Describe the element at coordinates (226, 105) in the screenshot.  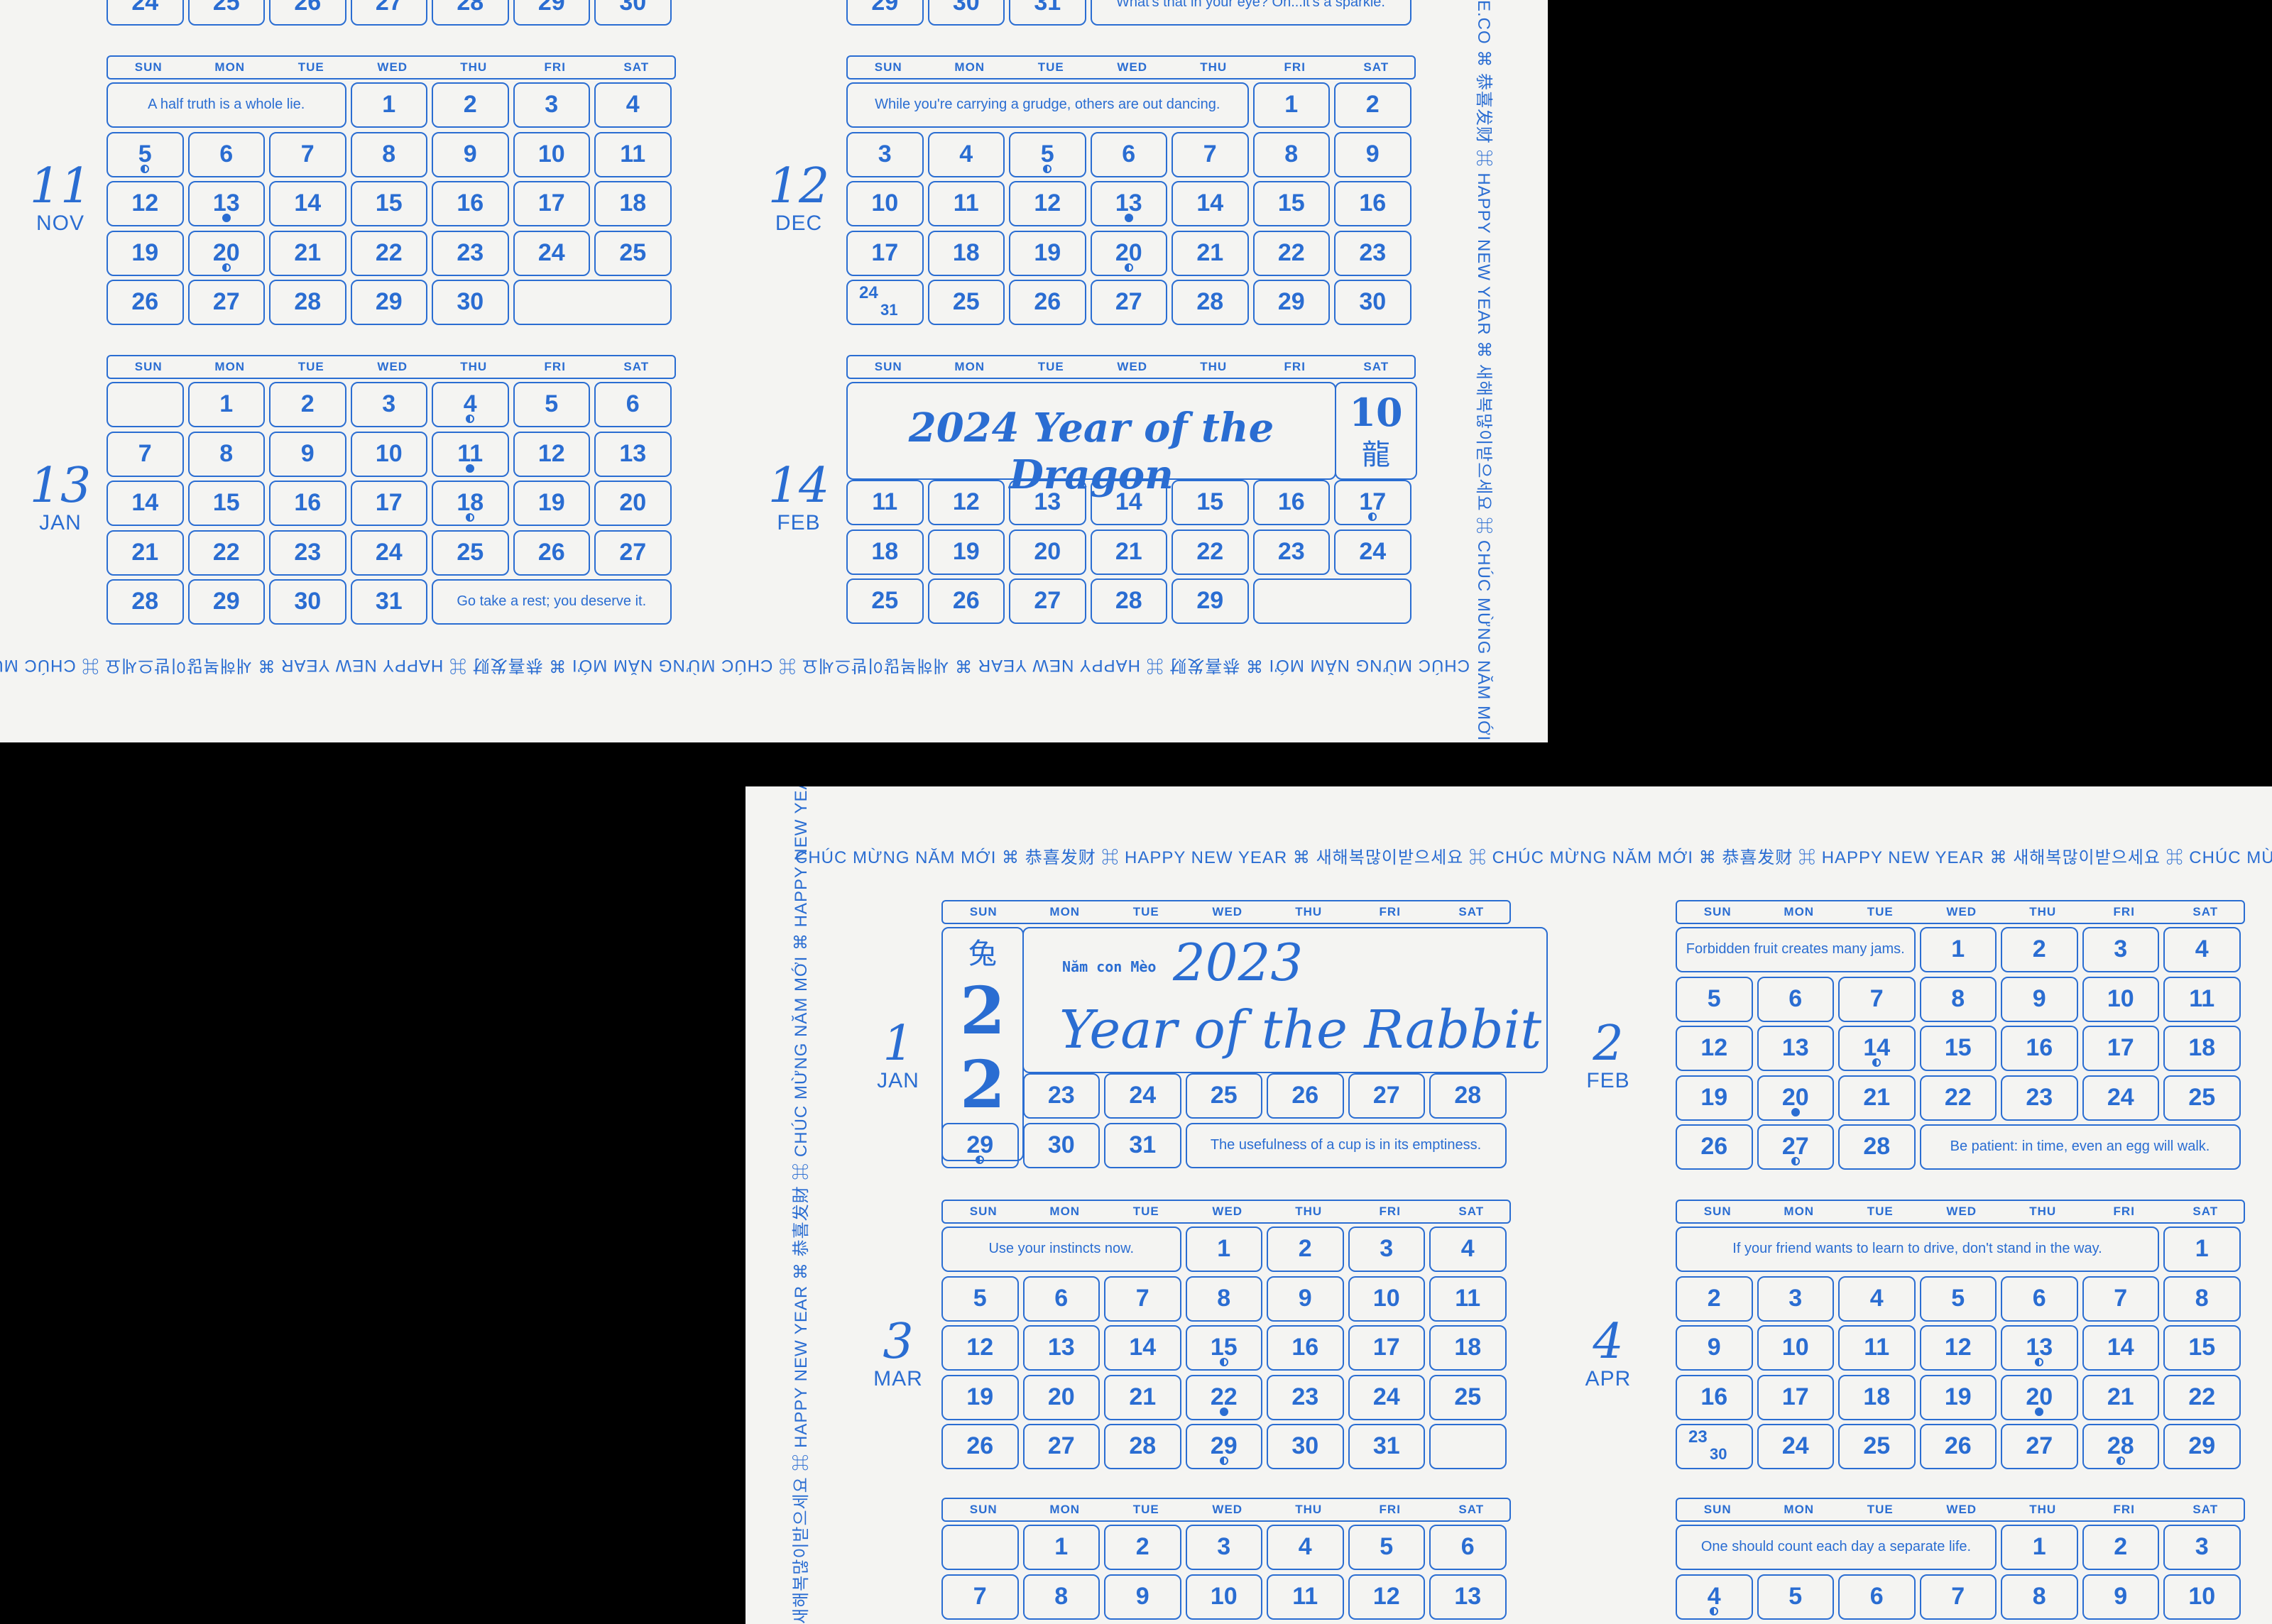
I see `quote-cell: A half truth is a whole lie.` at that location.